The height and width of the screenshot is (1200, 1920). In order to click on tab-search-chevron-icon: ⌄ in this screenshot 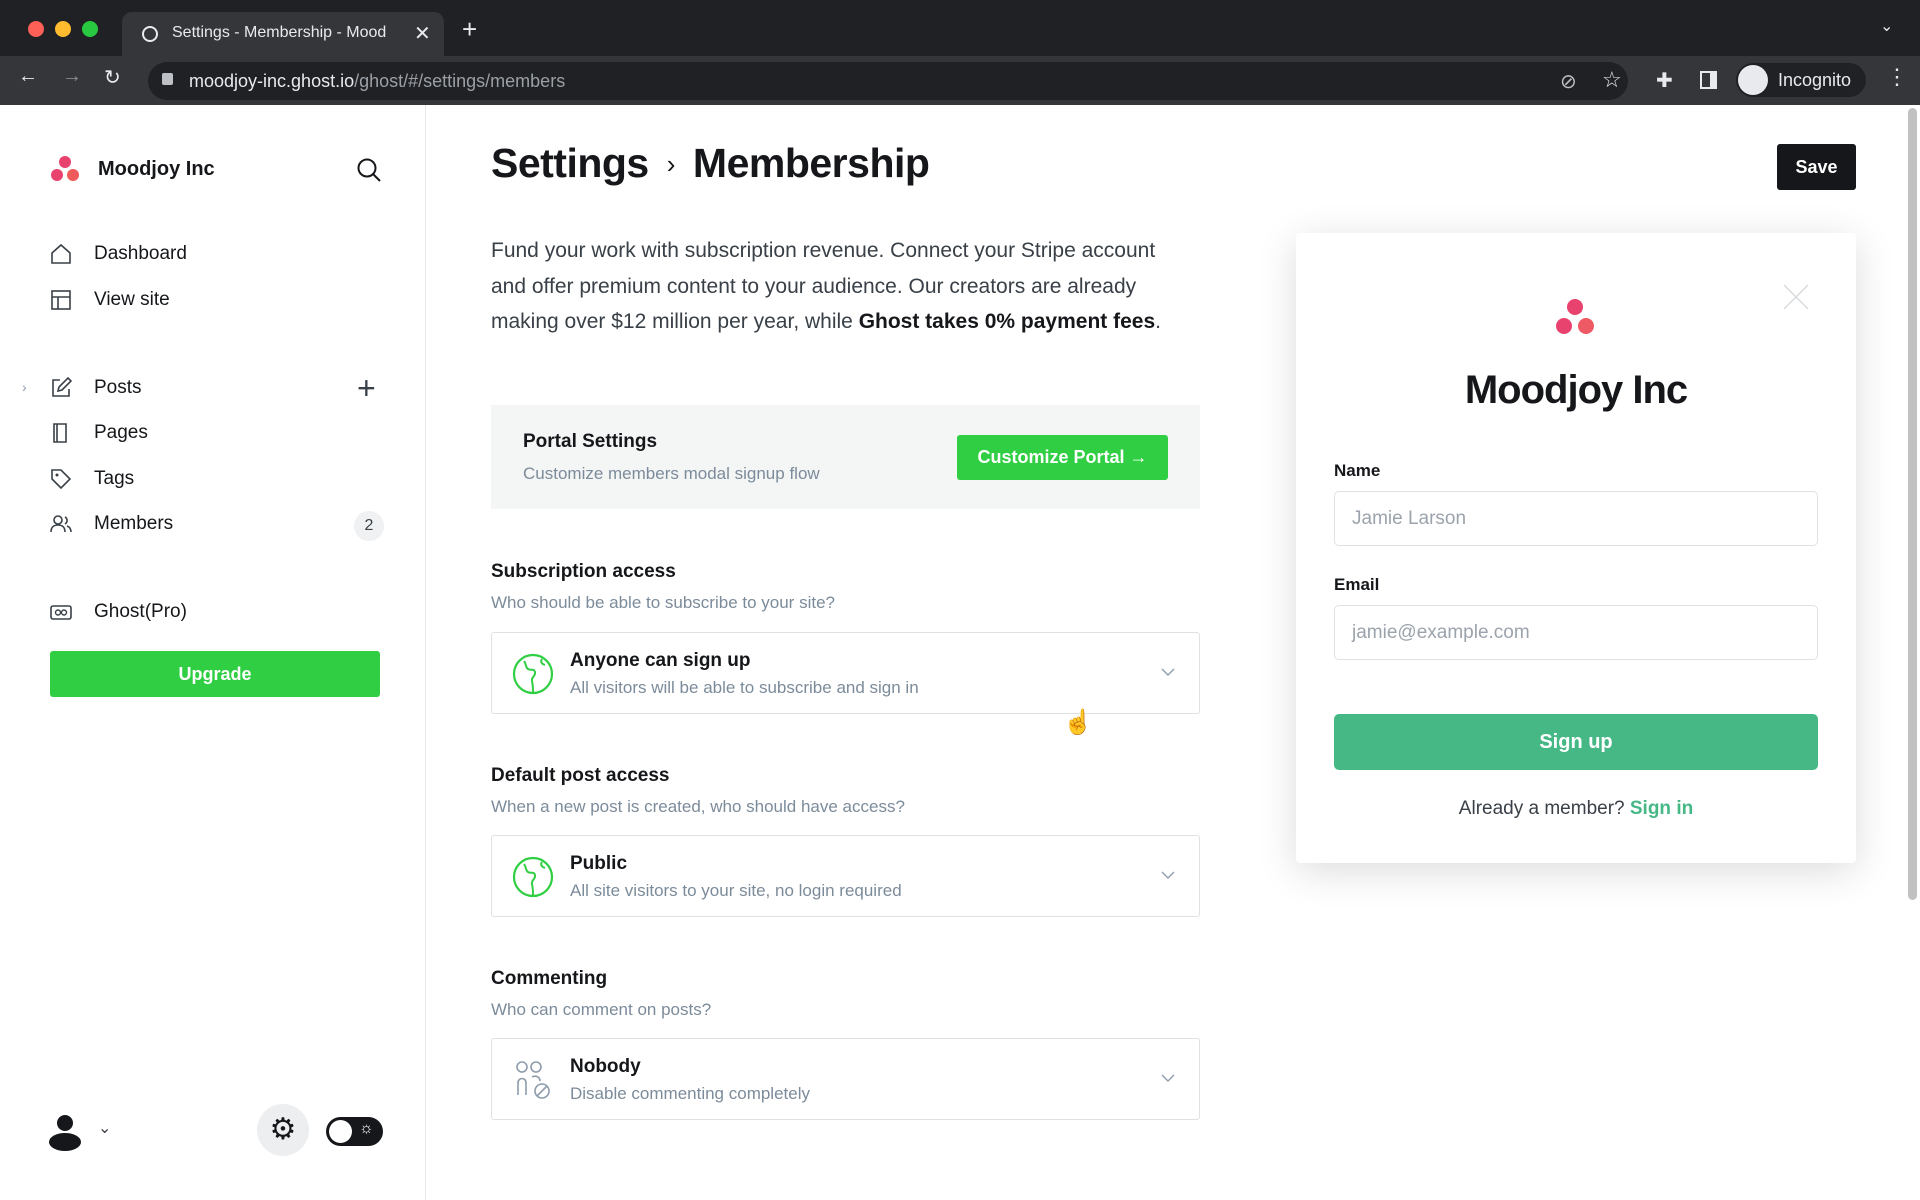, I will do `click(1886, 26)`.